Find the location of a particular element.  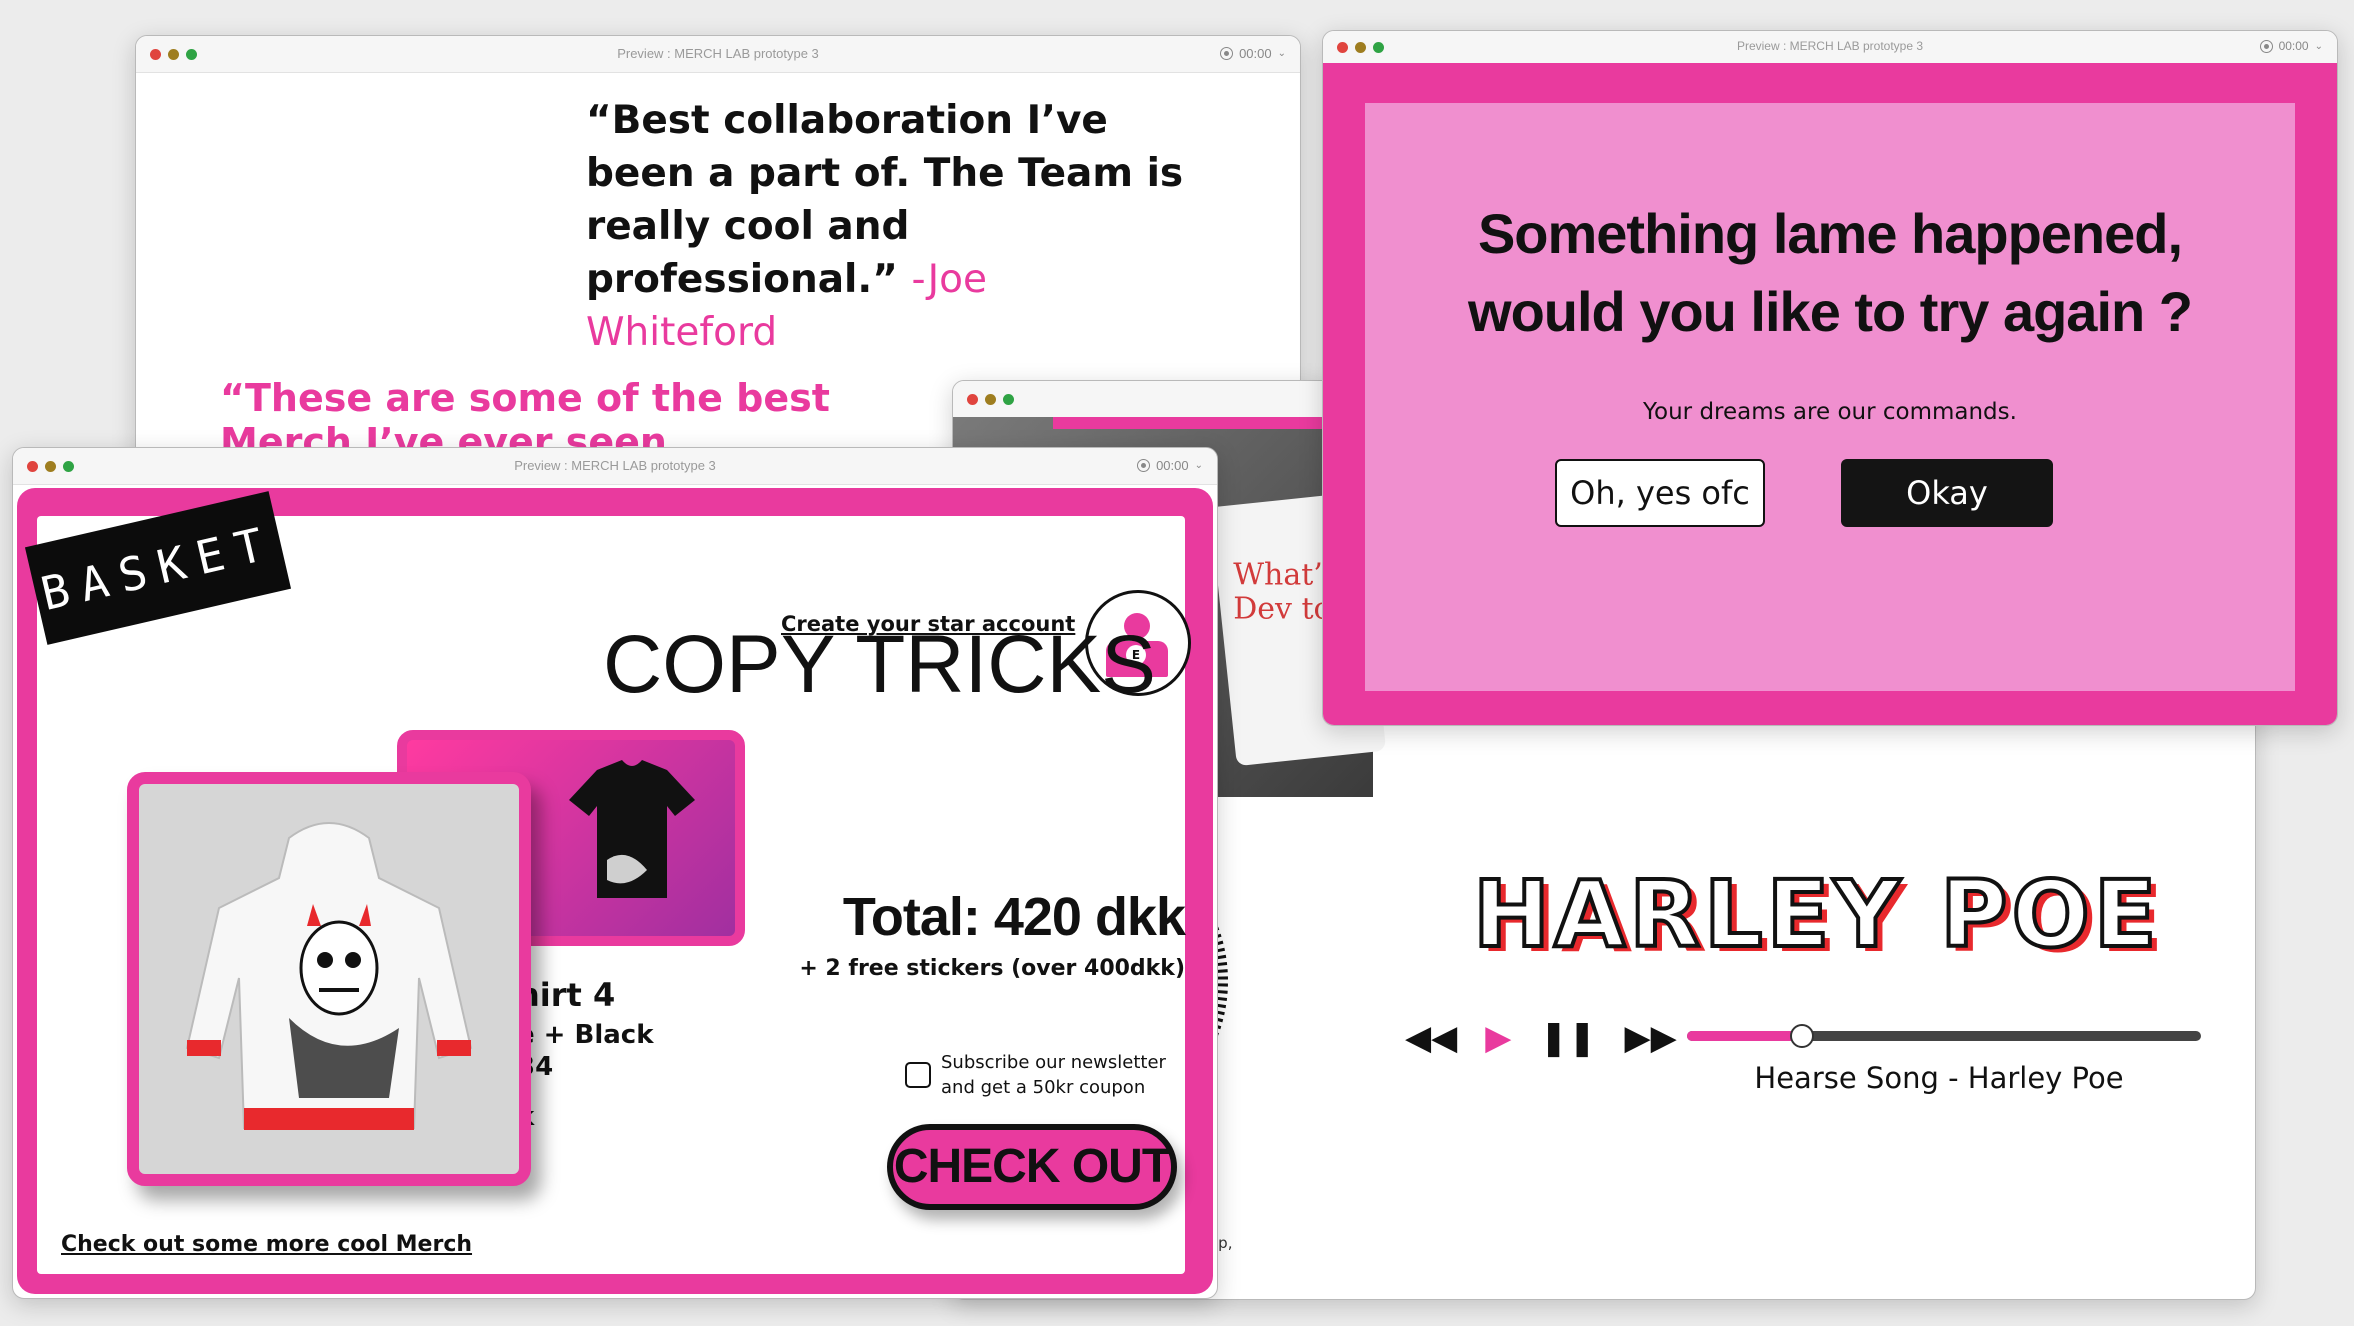

player-controls: ◀◀ ▶ ❚❚ ▶▶ is located at coordinates (1541, 1038).